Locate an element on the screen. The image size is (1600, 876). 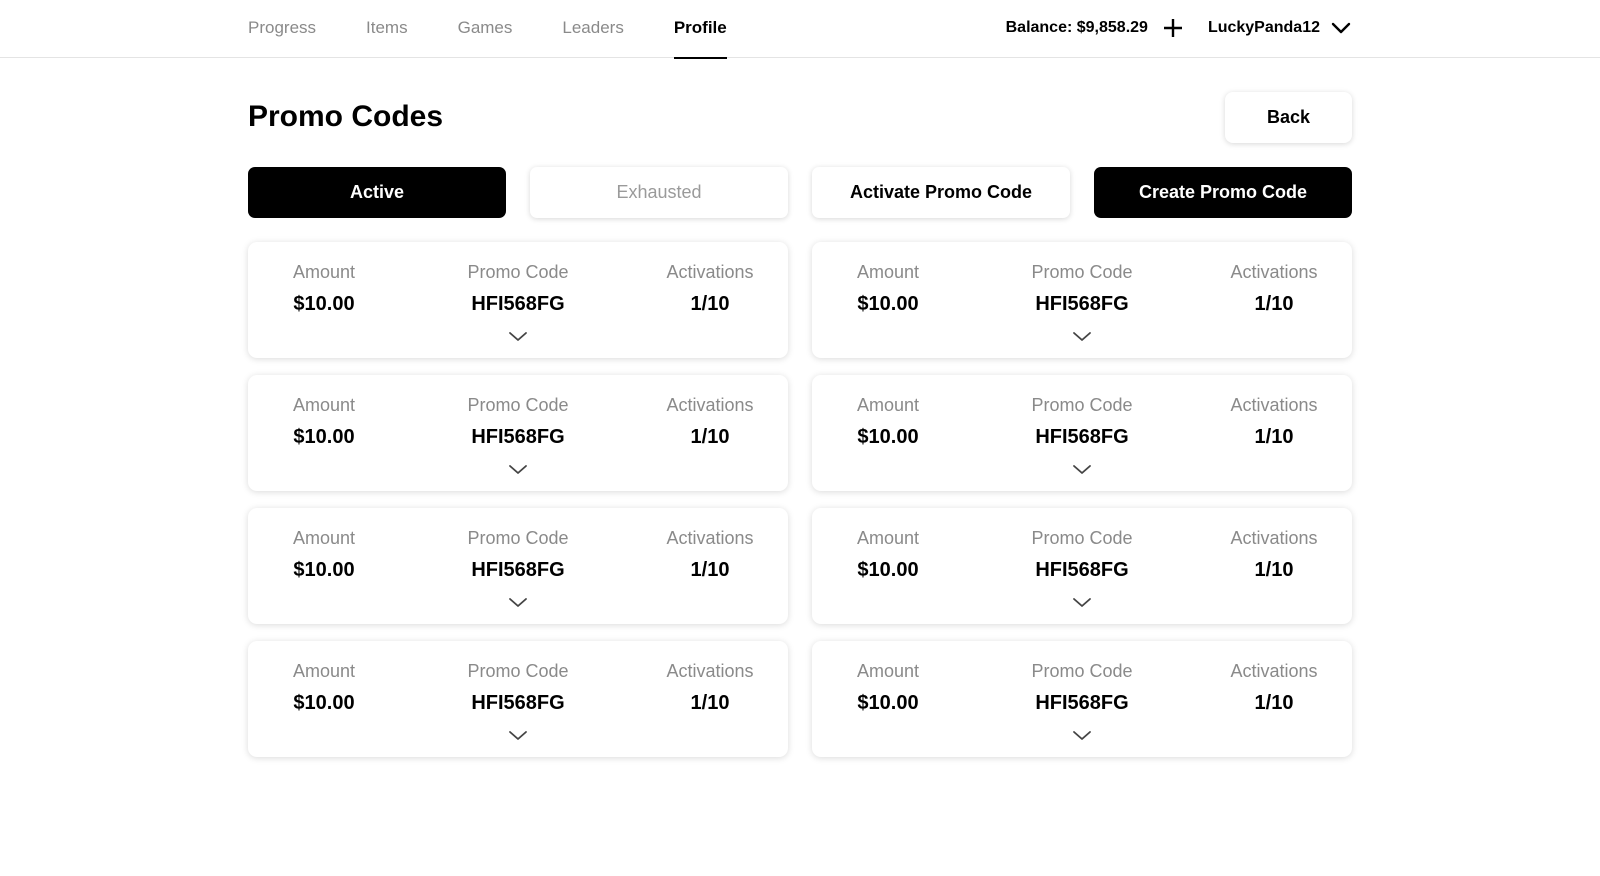
tab-active: Active is located at coordinates (377, 192).